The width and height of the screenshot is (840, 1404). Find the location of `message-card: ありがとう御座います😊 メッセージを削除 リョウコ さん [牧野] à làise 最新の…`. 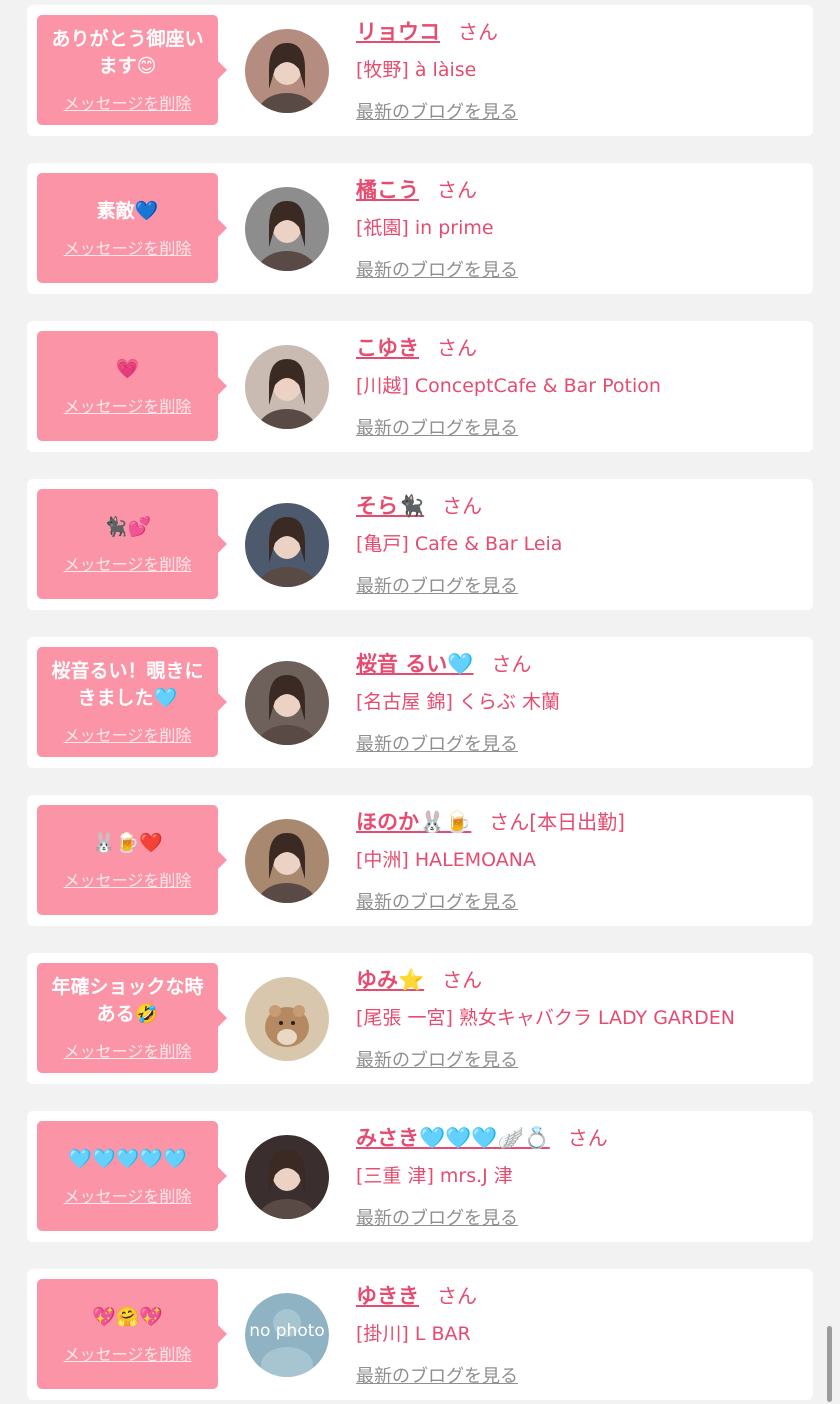

message-card: ありがとう御座います😊 メッセージを削除 リョウコ さん [牧野] à làise 最新の… is located at coordinates (420, 70).